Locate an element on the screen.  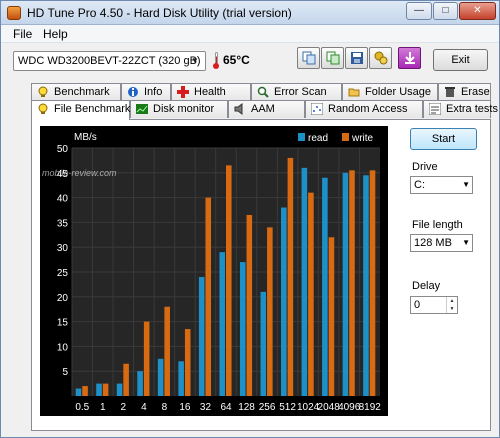
drive-select: WDC WD3200BEVT-22ZCT (320 gB) ▼ is located at coordinates (109, 61).